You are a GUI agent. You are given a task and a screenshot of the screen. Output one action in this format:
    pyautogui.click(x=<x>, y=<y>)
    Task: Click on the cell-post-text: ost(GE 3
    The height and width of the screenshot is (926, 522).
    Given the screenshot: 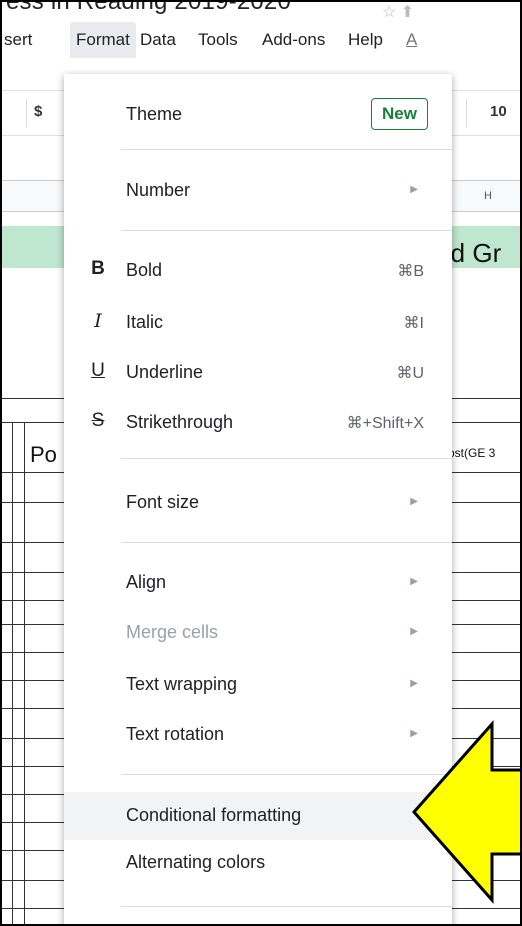 What is the action you would take?
    pyautogui.click(x=471, y=453)
    